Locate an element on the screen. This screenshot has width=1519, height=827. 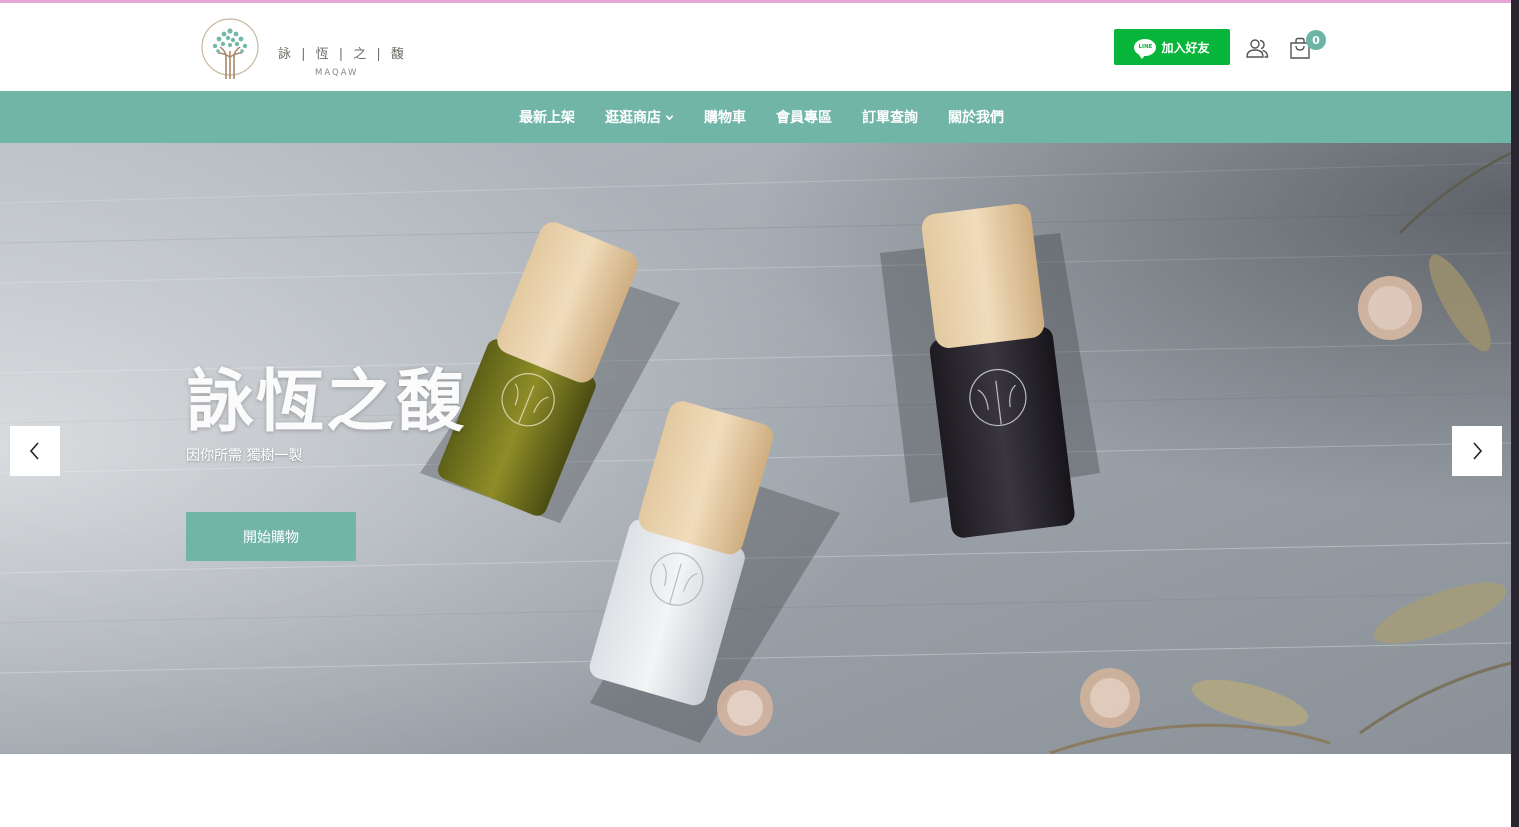
hero-title: 詠恆之馥 is located at coordinates (326, 402).